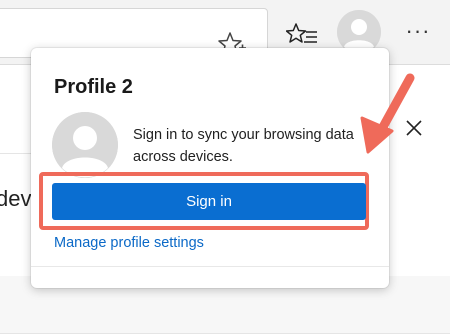 The height and width of the screenshot is (334, 450). What do you see at coordinates (129, 243) in the screenshot?
I see `manage-profile-settings-link: Manage profile settings` at bounding box center [129, 243].